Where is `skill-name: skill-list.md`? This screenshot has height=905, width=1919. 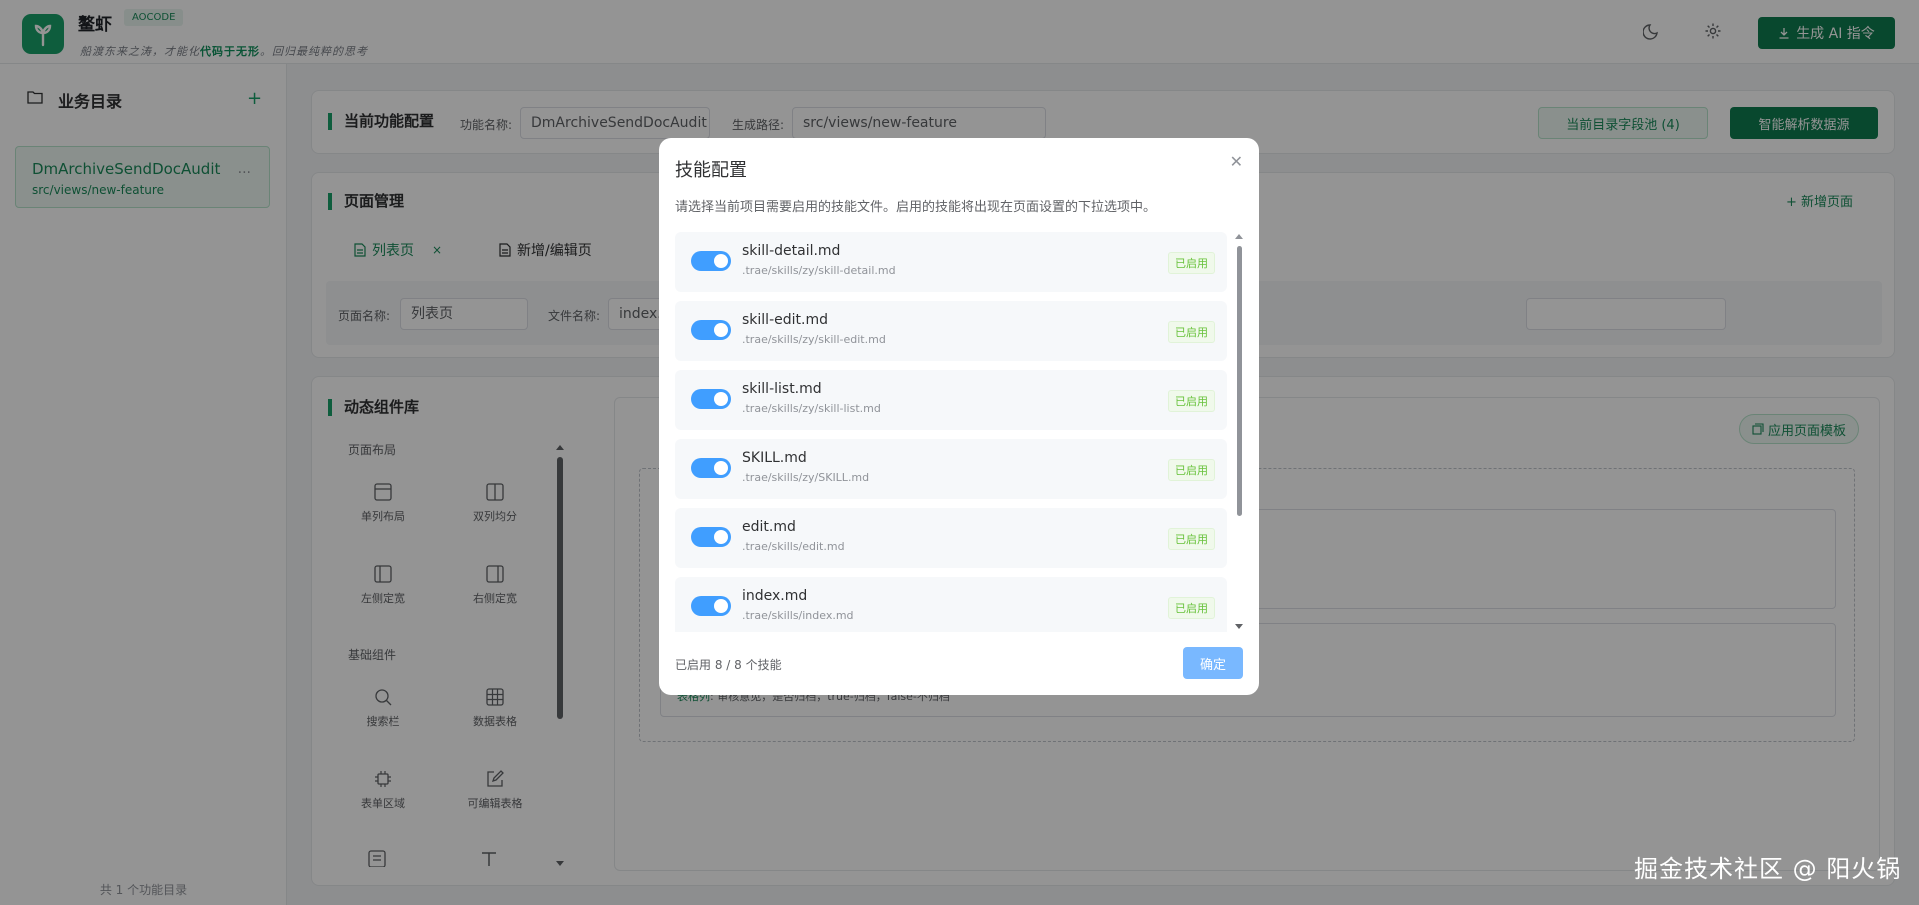
skill-name: skill-list.md is located at coordinates (782, 389).